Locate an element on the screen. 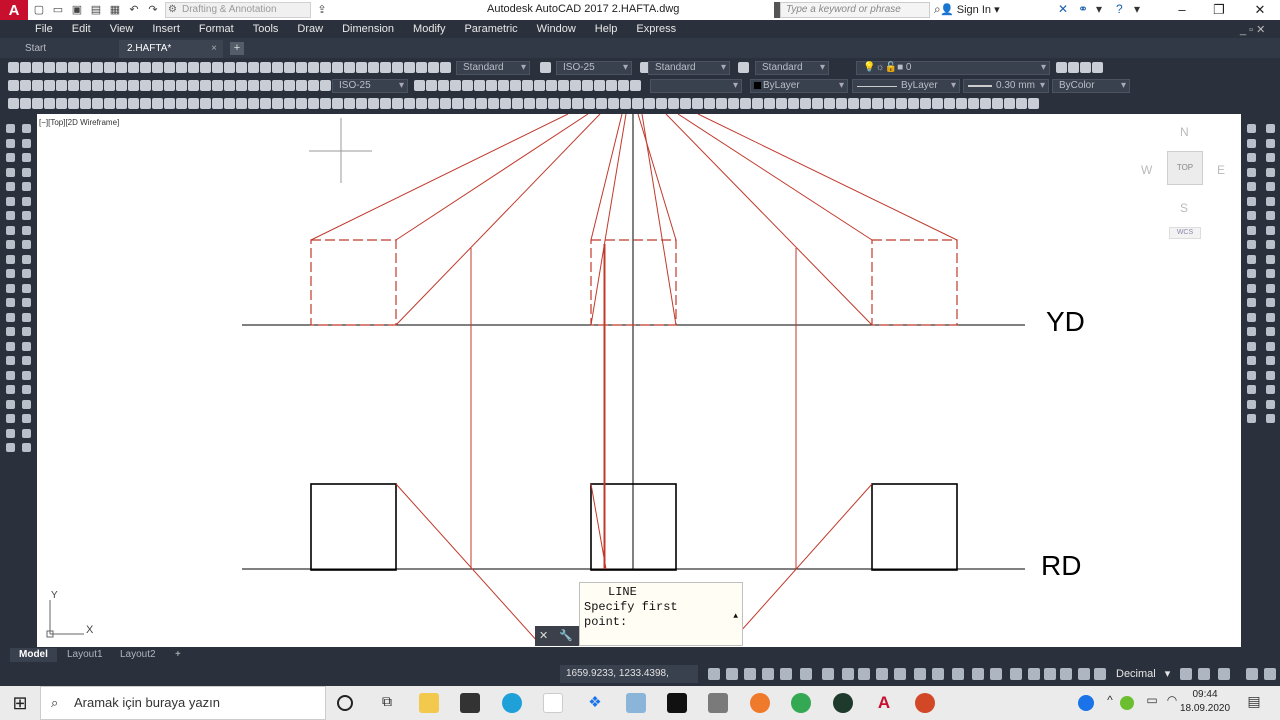 This screenshot has height=720, width=1280. viewcube-west: W is located at coordinates (1146, 170).